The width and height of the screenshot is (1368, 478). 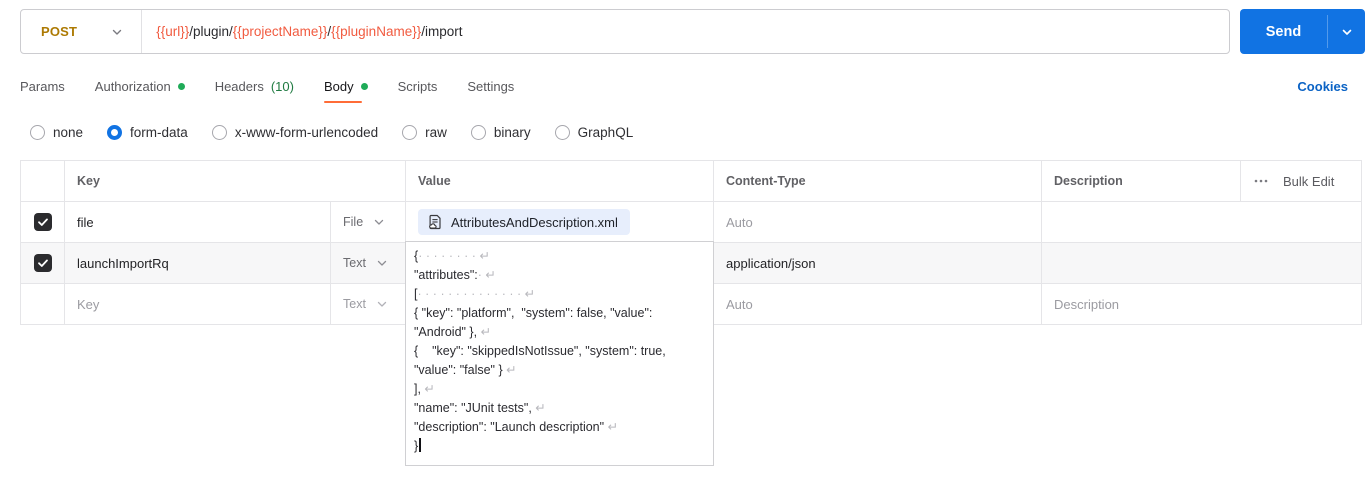 What do you see at coordinates (1283, 31) in the screenshot?
I see `send-button: Send` at bounding box center [1283, 31].